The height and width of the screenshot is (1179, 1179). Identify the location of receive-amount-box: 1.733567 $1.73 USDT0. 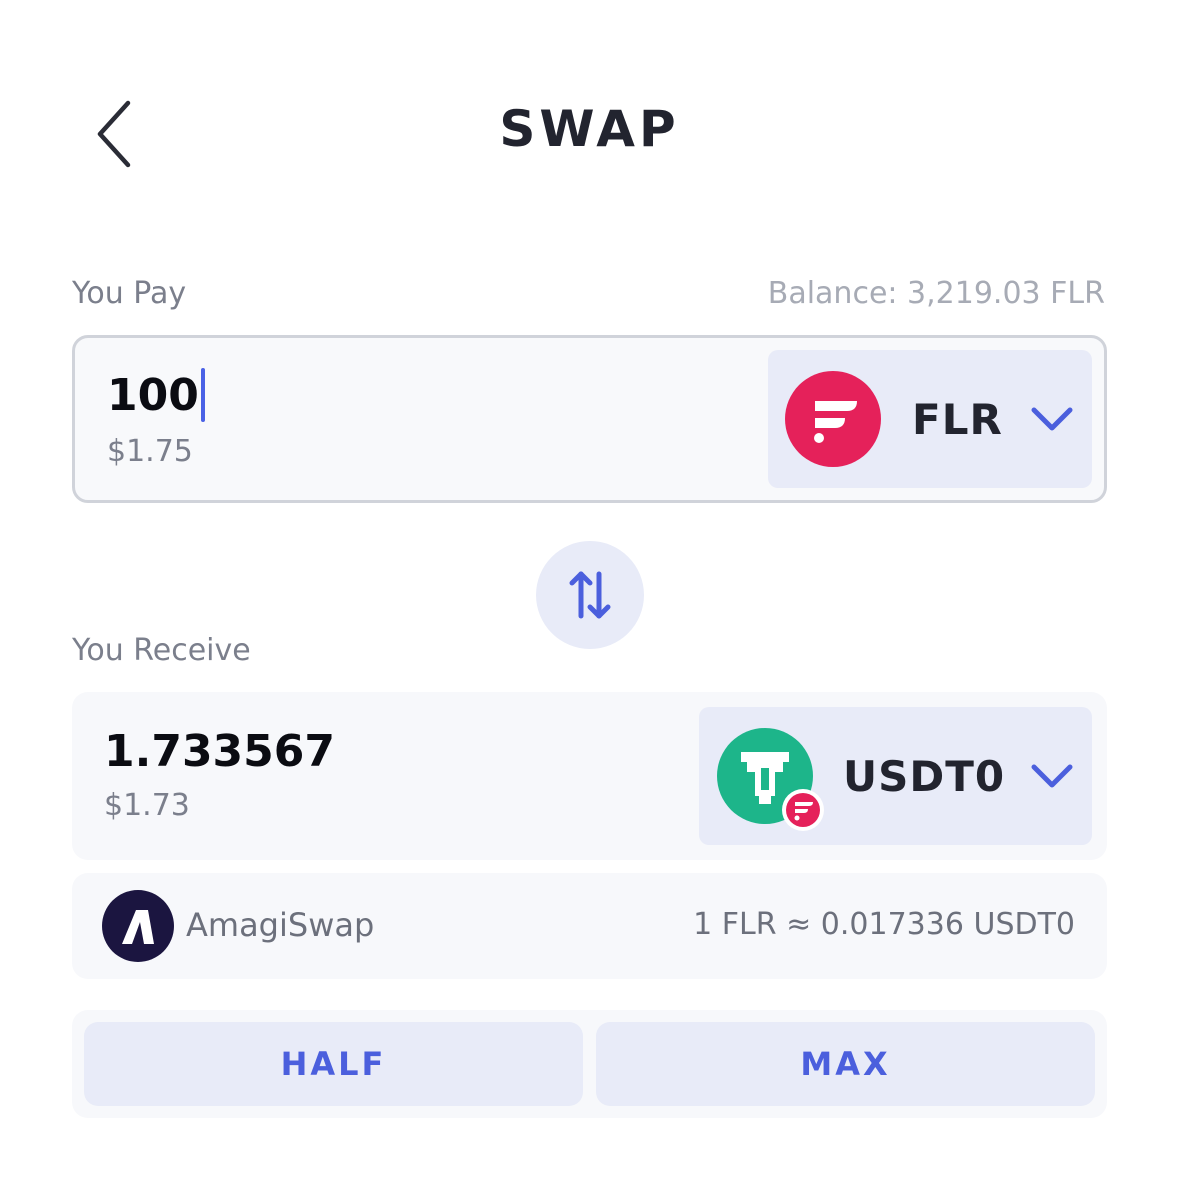
(589, 776).